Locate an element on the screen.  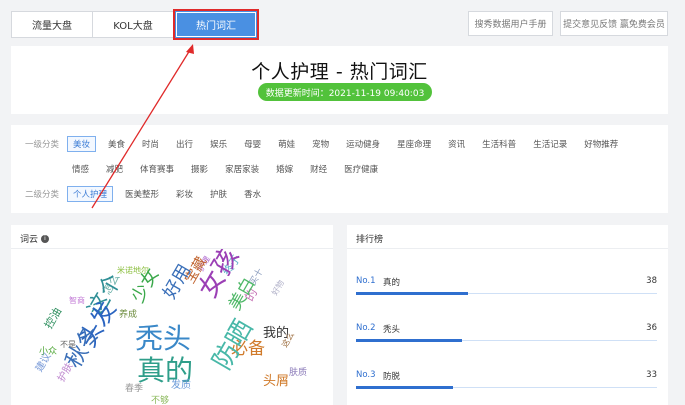
filter-chip: 美妆 is located at coordinates (82, 144).